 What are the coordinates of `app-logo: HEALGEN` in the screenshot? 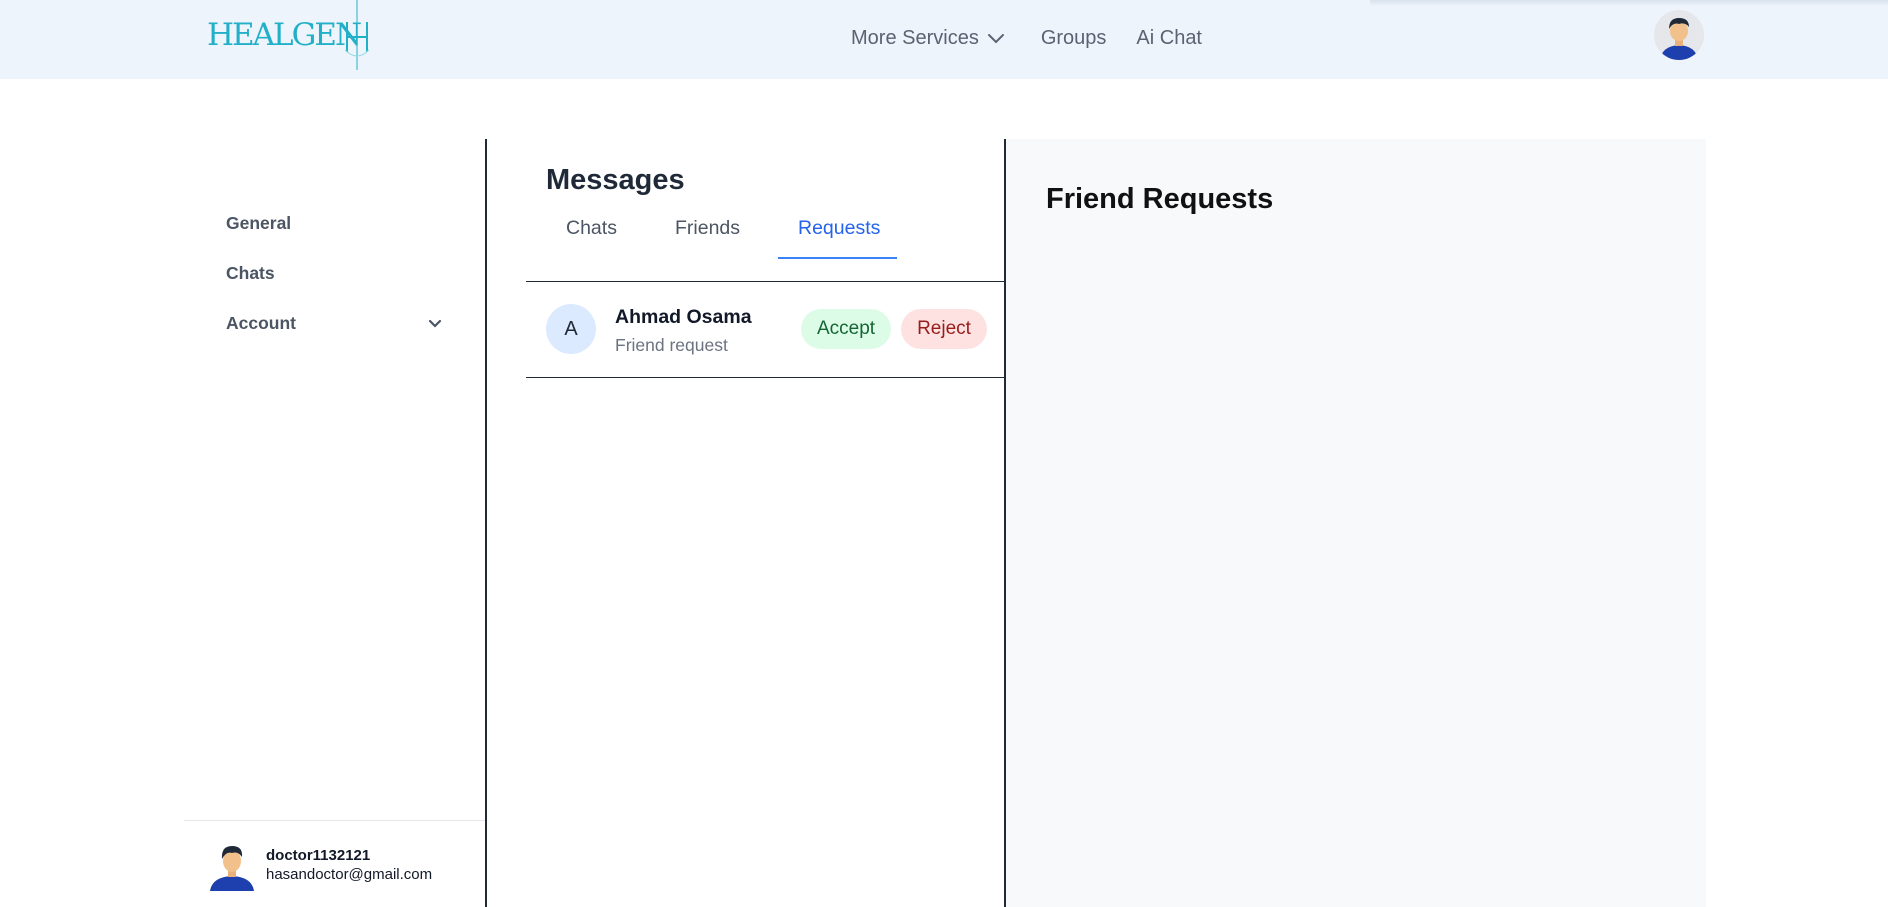 It's located at (289, 35).